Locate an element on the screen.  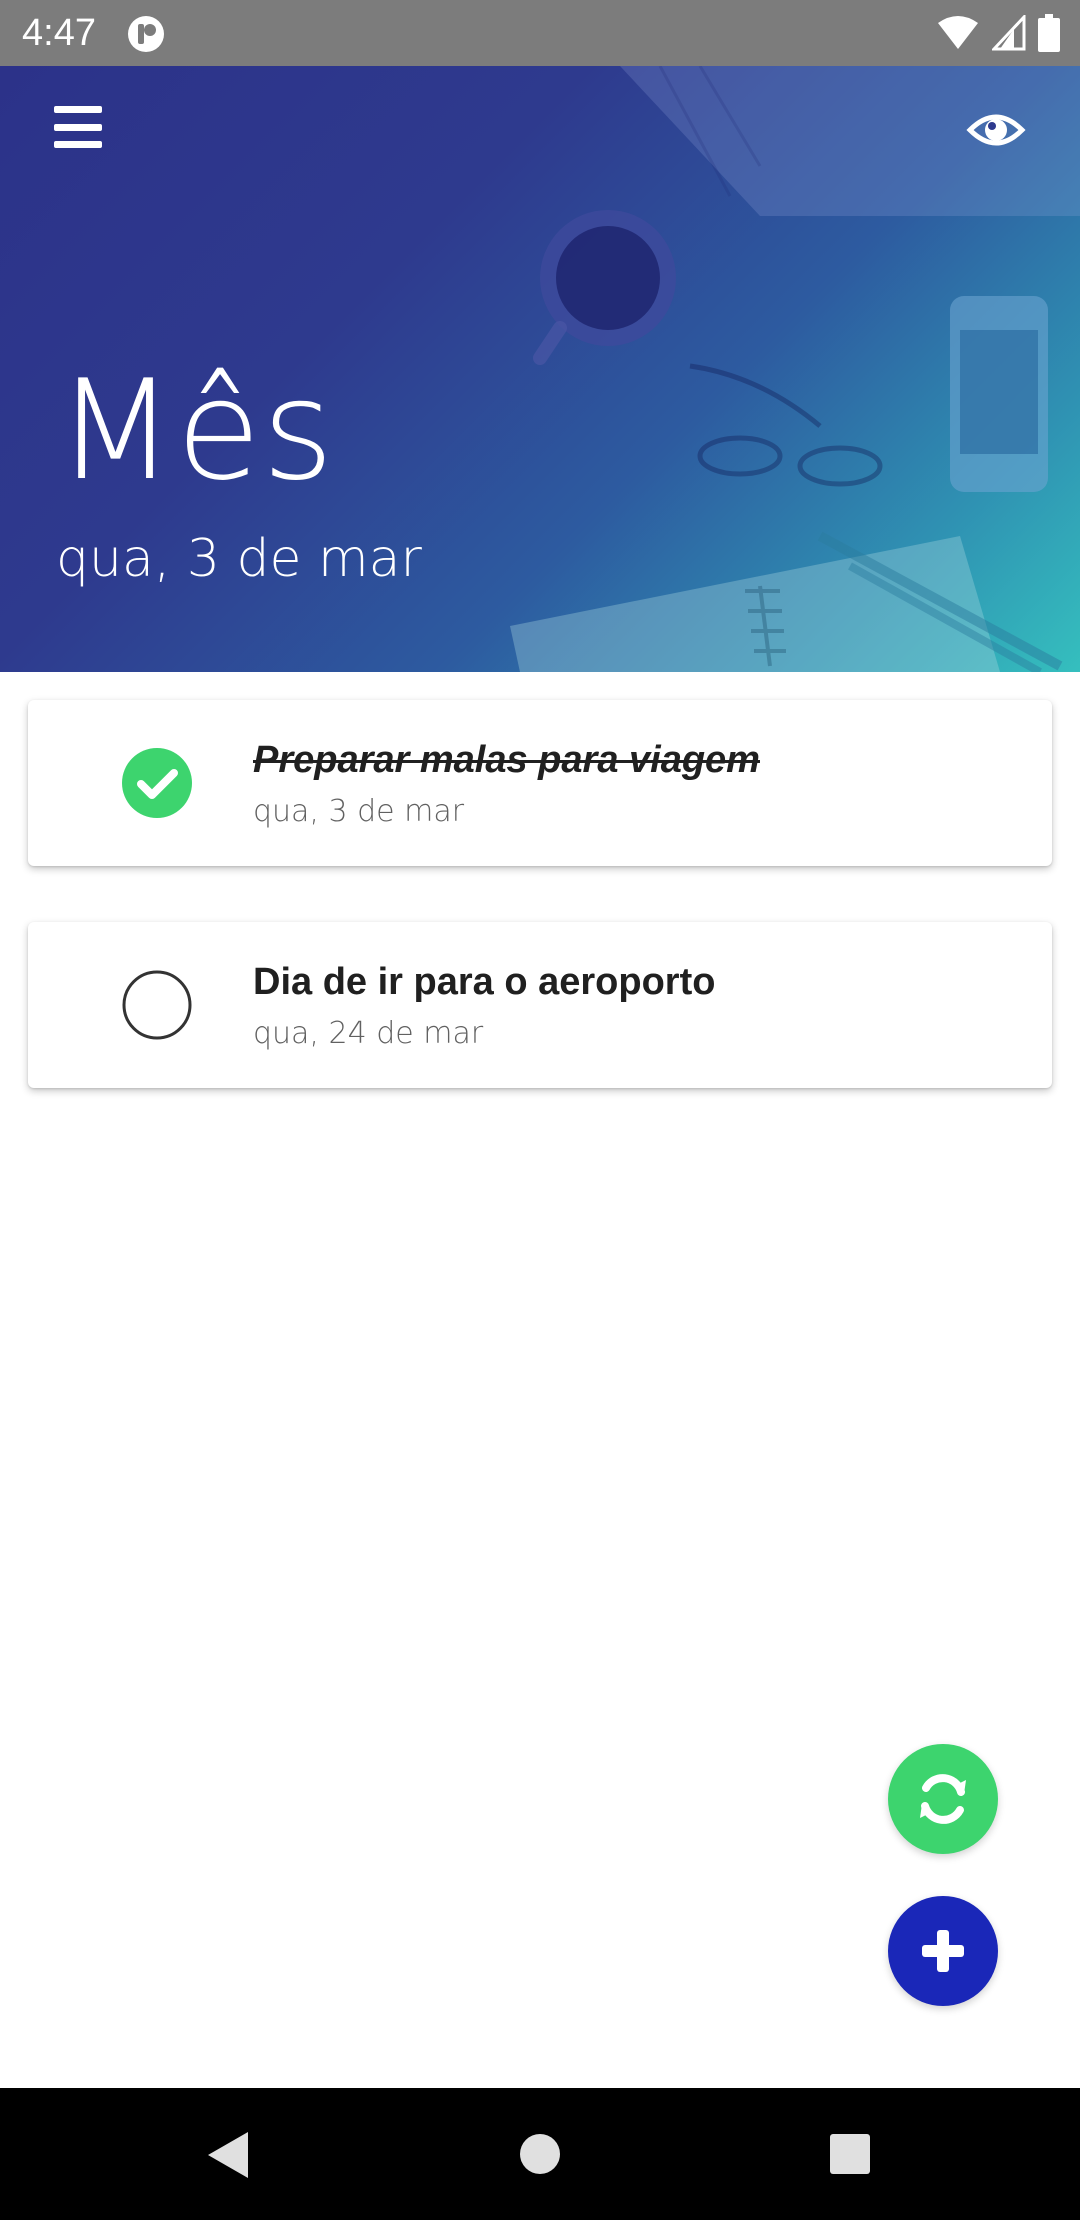
battery-icon is located at coordinates (1049, 33).